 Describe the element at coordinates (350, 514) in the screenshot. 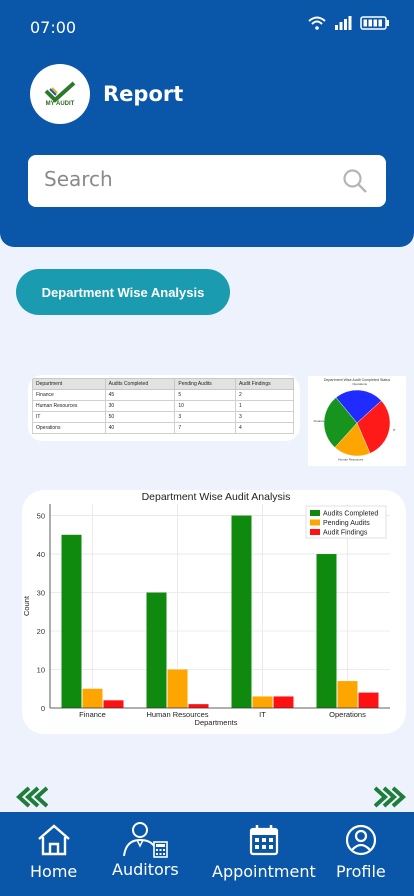

I see `legend-label: Audits Completed` at that location.